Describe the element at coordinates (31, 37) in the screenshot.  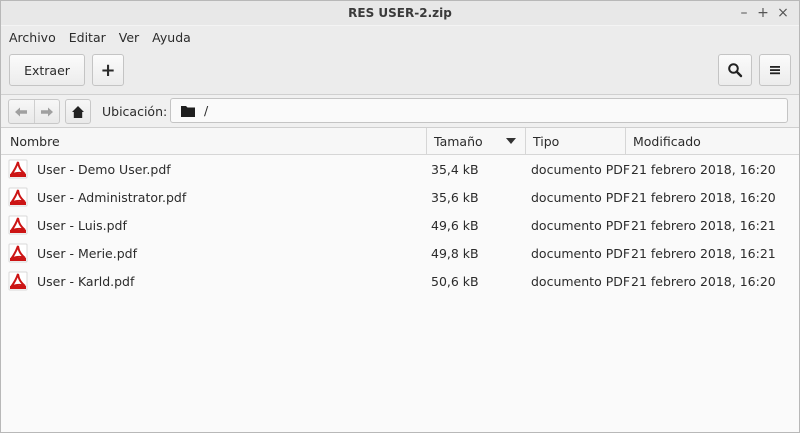
I see `menu-archivo: Archivo` at that location.